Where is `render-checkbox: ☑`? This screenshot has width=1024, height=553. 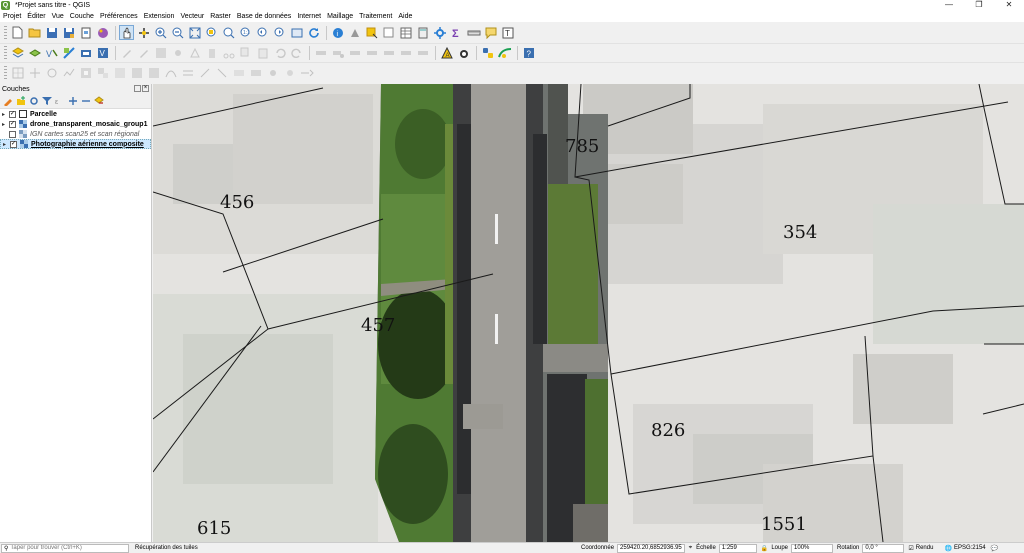
render-checkbox: ☑ is located at coordinates (910, 548).